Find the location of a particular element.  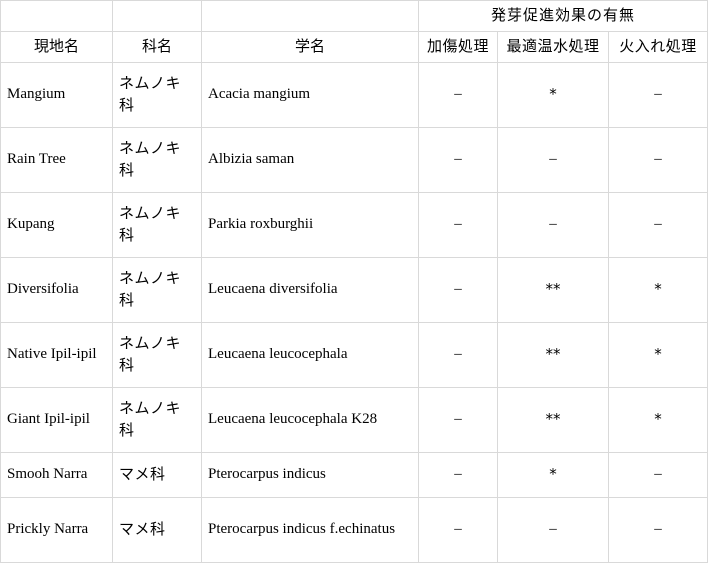

cell-scientific-name: Pterocarpus indicus f.echinatus is located at coordinates (310, 529).